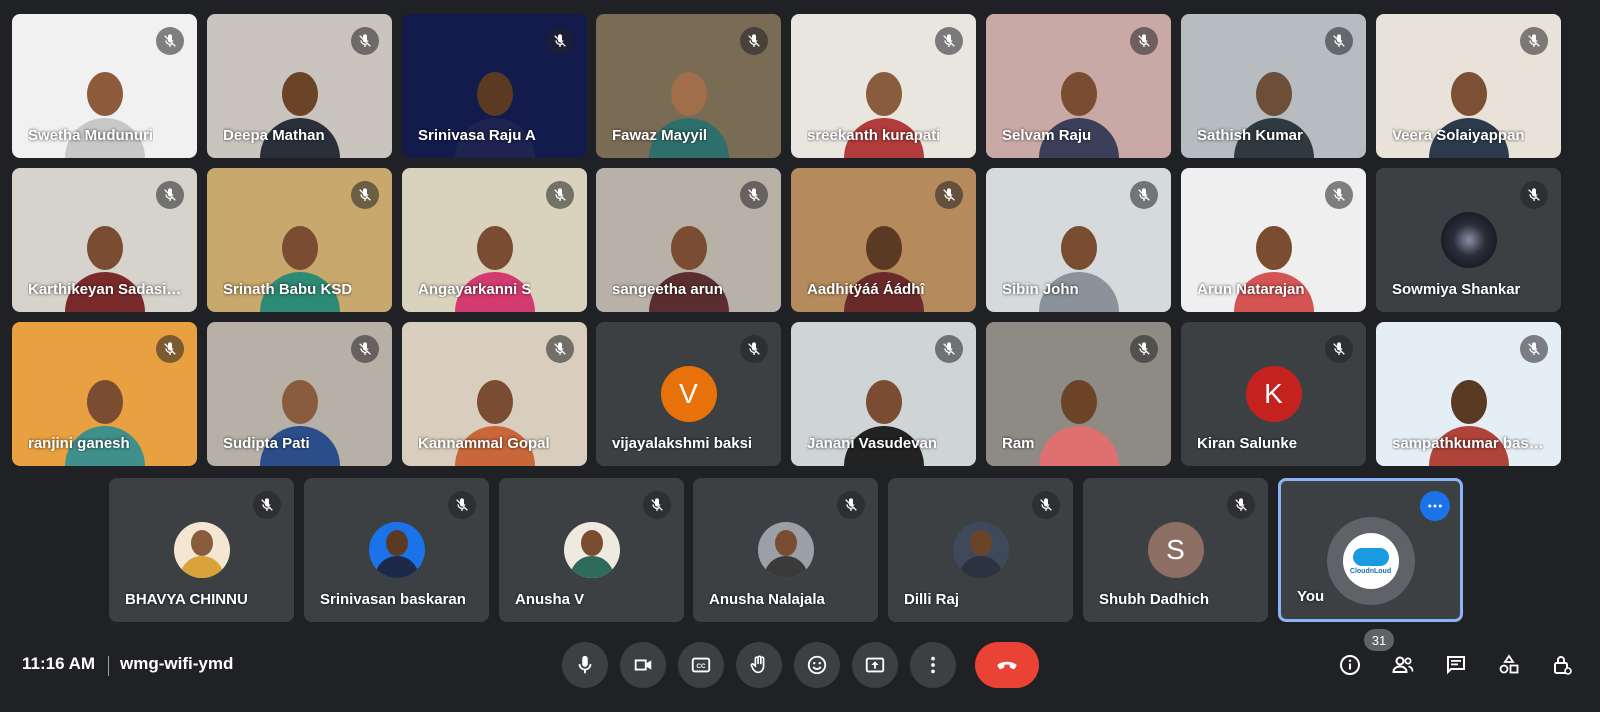  I want to click on emoji-button, so click(817, 665).